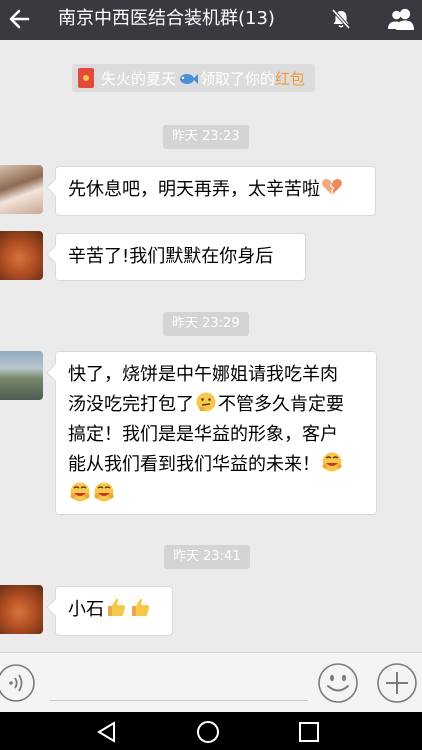 The width and height of the screenshot is (422, 750). What do you see at coordinates (20, 19) in the screenshot?
I see `back-arrow-icon` at bounding box center [20, 19].